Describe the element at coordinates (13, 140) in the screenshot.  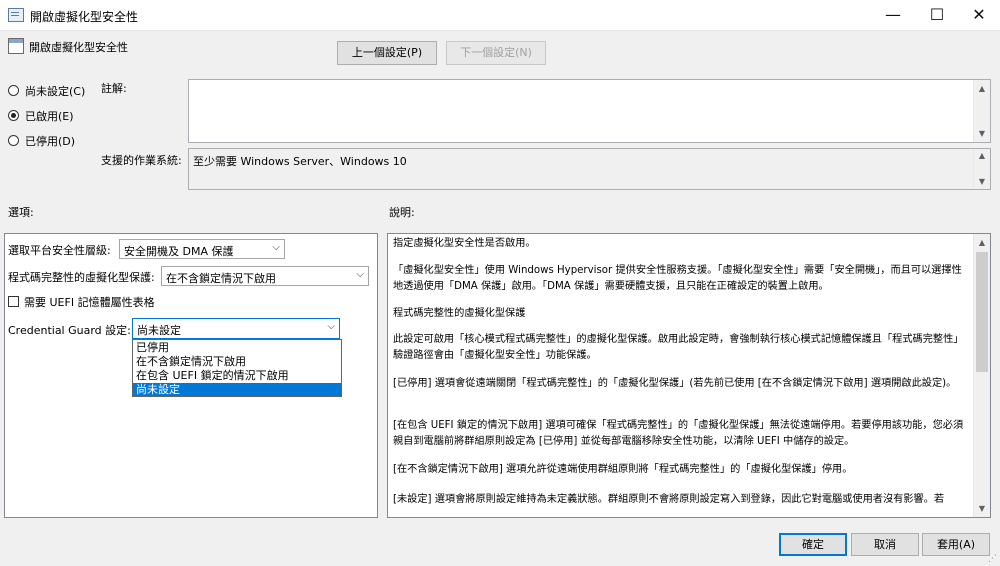
I see `disabled-radio` at that location.